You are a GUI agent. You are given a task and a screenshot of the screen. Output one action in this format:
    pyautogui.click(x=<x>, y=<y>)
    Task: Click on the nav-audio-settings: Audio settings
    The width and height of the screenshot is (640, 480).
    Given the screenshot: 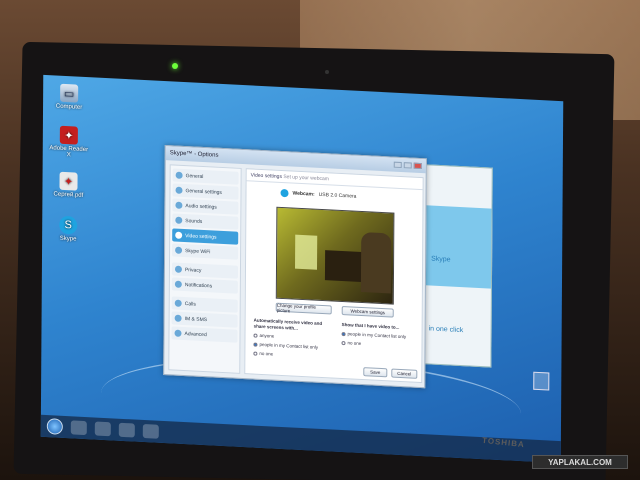 What is the action you would take?
    pyautogui.click(x=205, y=206)
    